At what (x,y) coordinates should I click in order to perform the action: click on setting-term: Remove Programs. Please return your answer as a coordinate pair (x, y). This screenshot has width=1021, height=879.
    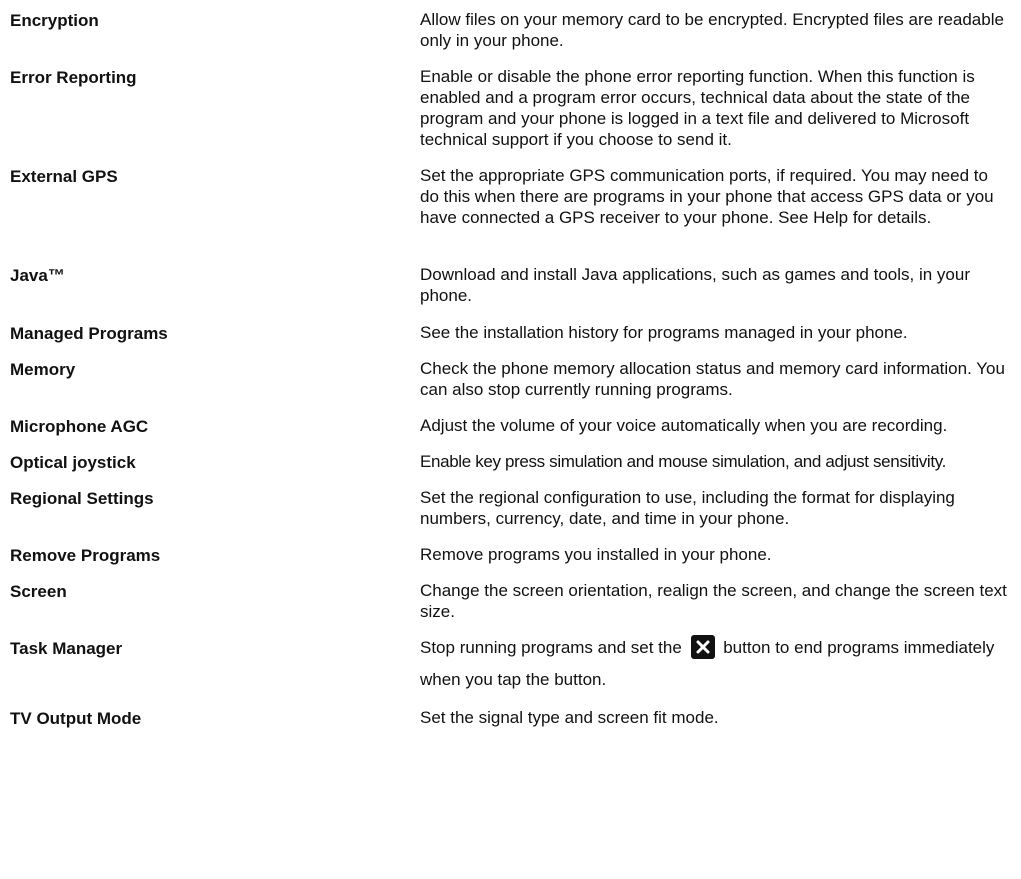
    Looking at the image, I should click on (85, 555).